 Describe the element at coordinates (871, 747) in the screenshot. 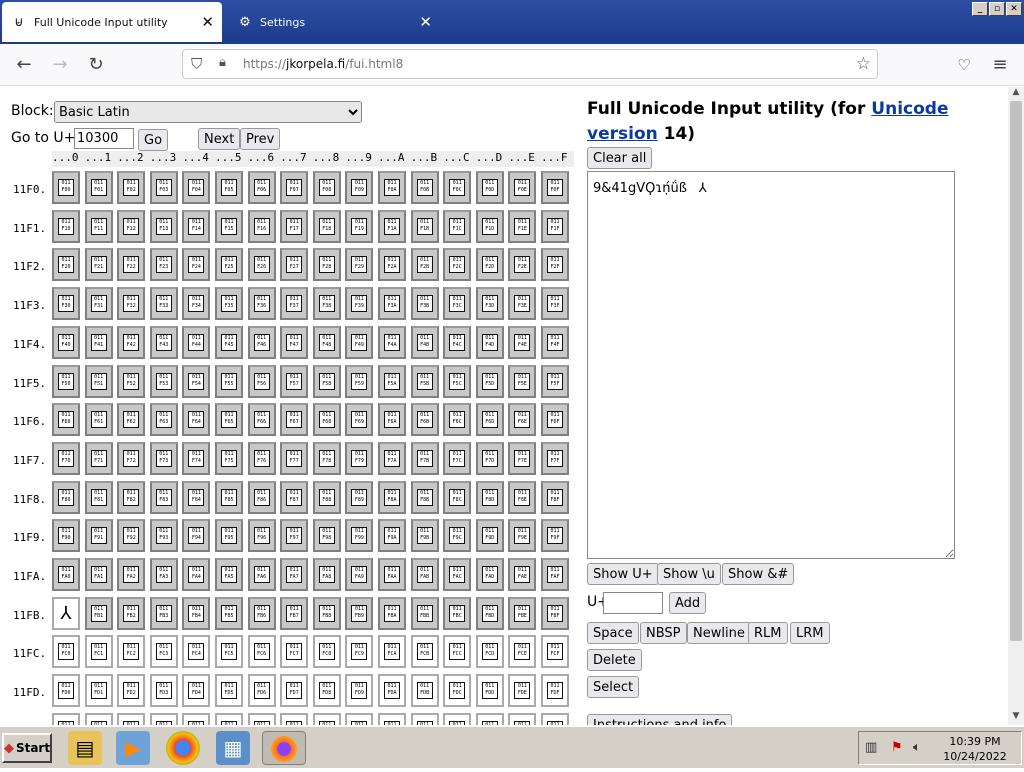

I see `network-icon: ▥` at that location.